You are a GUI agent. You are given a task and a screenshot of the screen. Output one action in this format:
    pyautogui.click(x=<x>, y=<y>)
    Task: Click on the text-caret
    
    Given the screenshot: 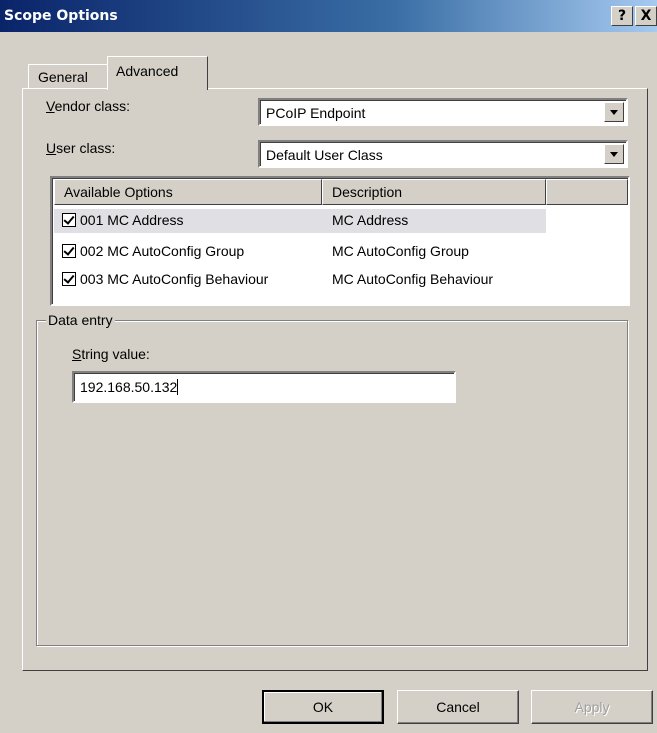 What is the action you would take?
    pyautogui.click(x=178, y=387)
    